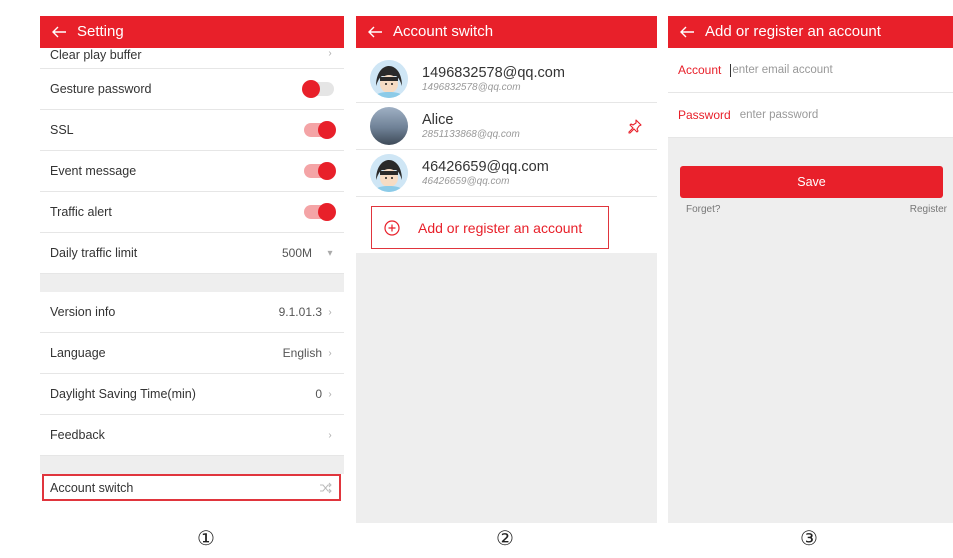 Image resolution: width=953 pixels, height=558 pixels. I want to click on account-item: Alice 2851133868@qq.com, so click(506, 126).